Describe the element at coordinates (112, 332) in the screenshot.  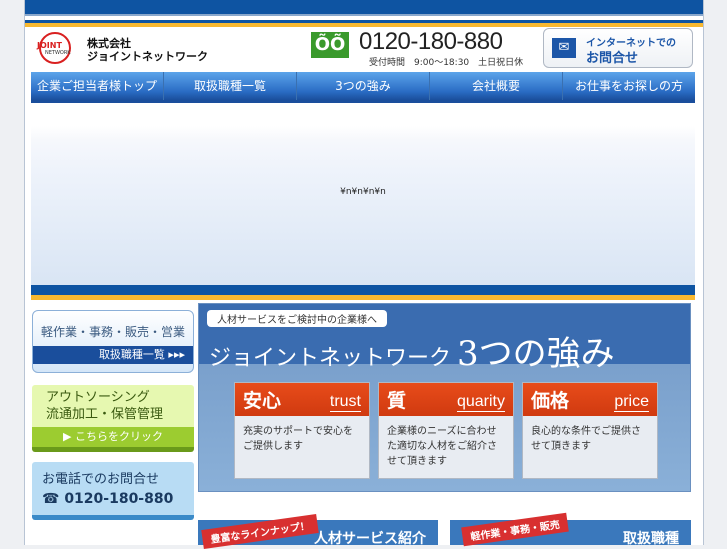
I see `jobs-title: 軽作業・事務・販売・営業` at that location.